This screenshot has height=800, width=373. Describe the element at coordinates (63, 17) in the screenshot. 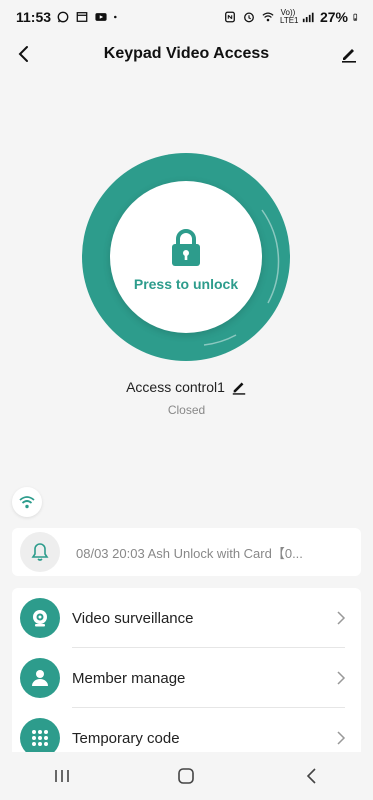

I see `whatsapp-icon` at that location.